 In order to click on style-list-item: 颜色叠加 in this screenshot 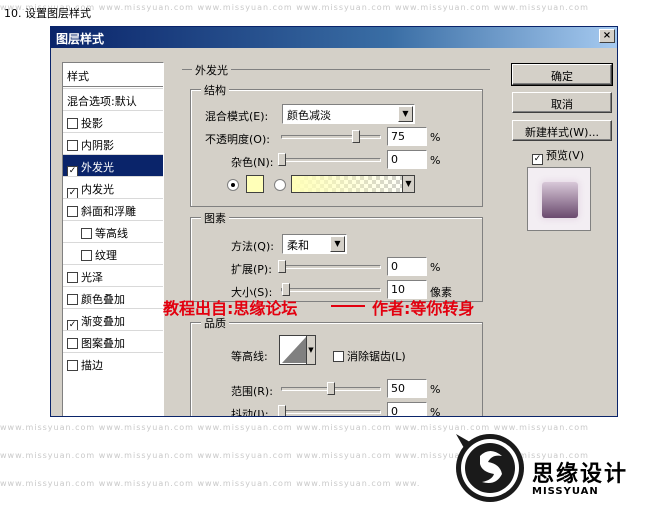, I will do `click(113, 297)`.